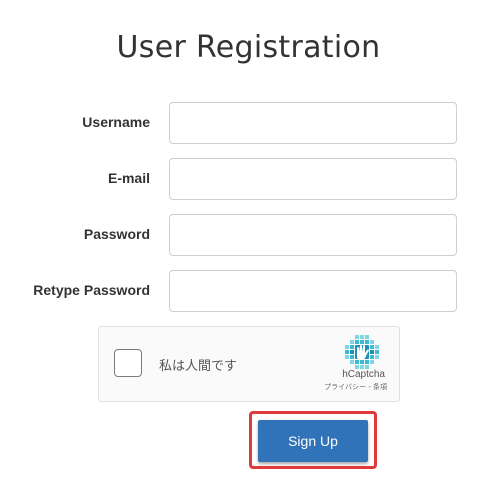 This screenshot has width=497, height=481. I want to click on username-row: Username, so click(248, 123).